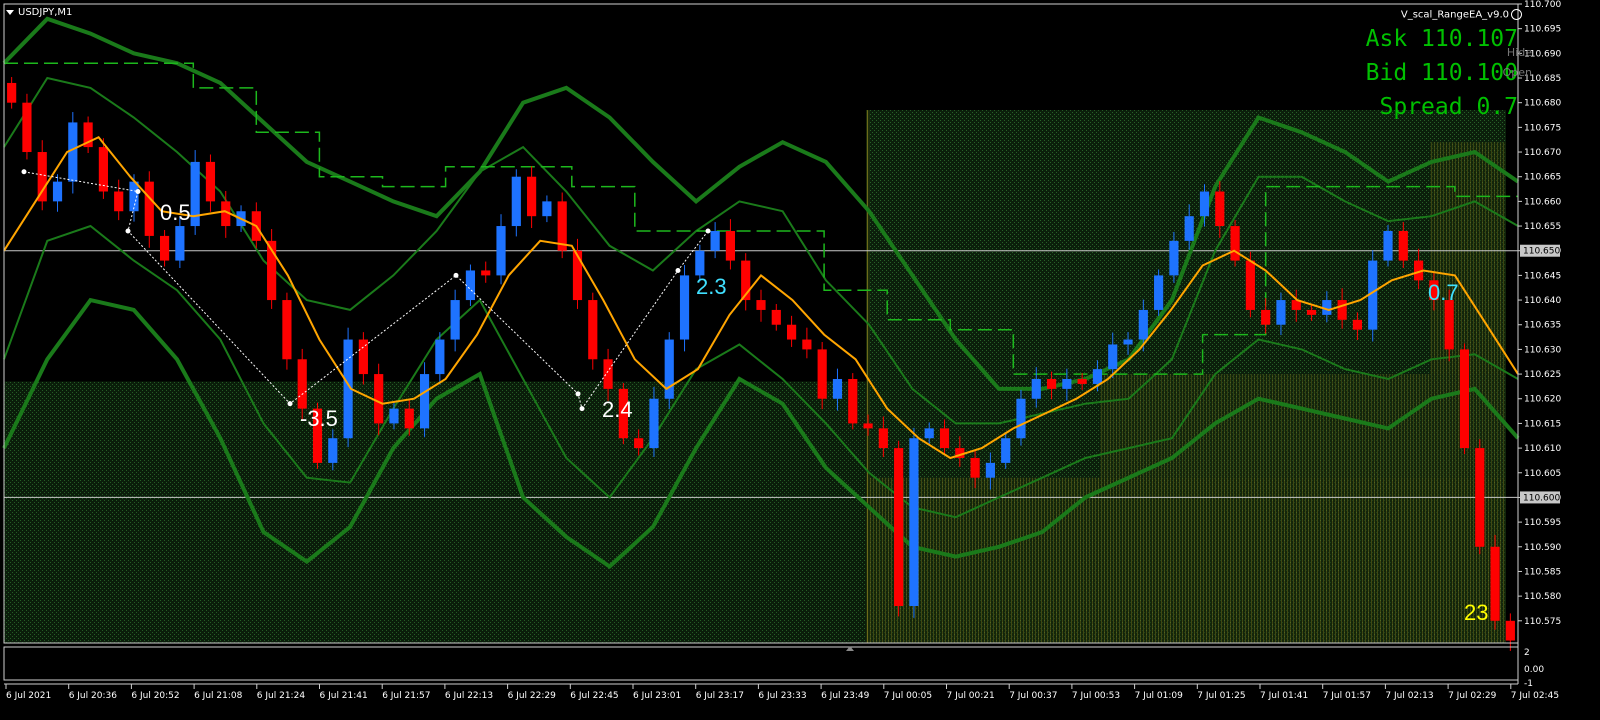 The height and width of the screenshot is (720, 1600). I want to click on y-tick-label: 110.665, so click(1542, 178).